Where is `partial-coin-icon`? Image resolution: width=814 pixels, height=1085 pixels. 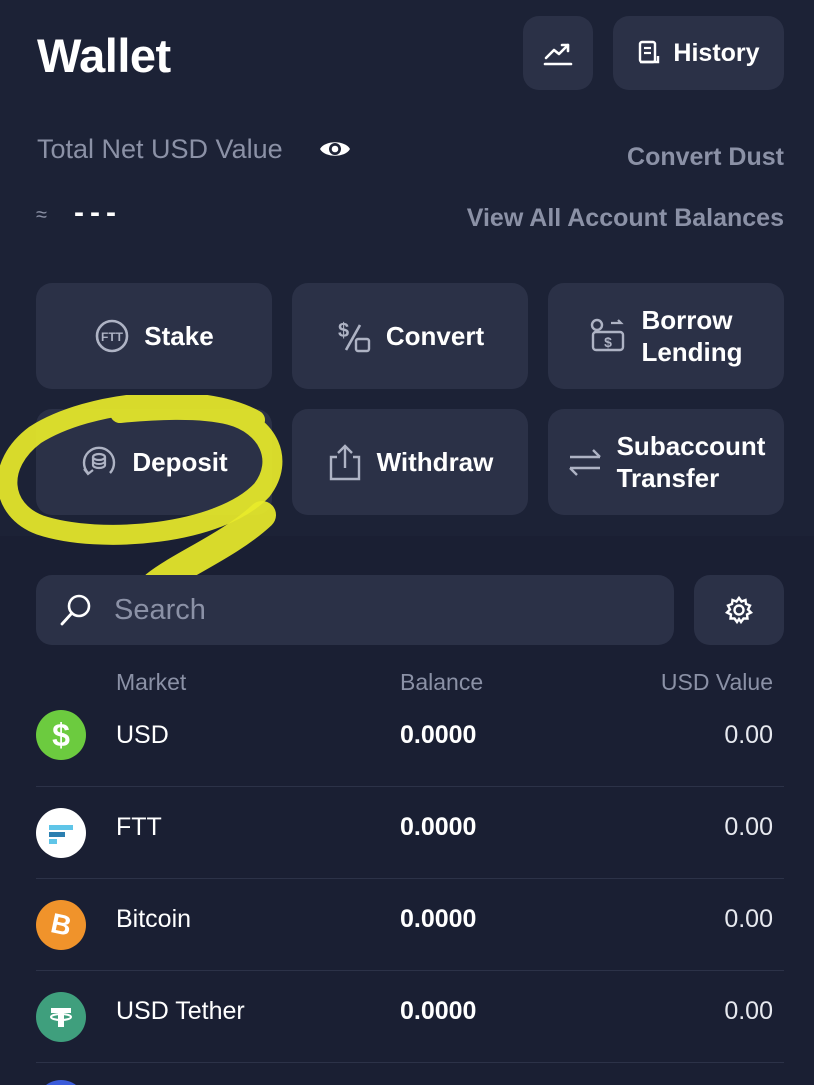 partial-coin-icon is located at coordinates (61, 1082).